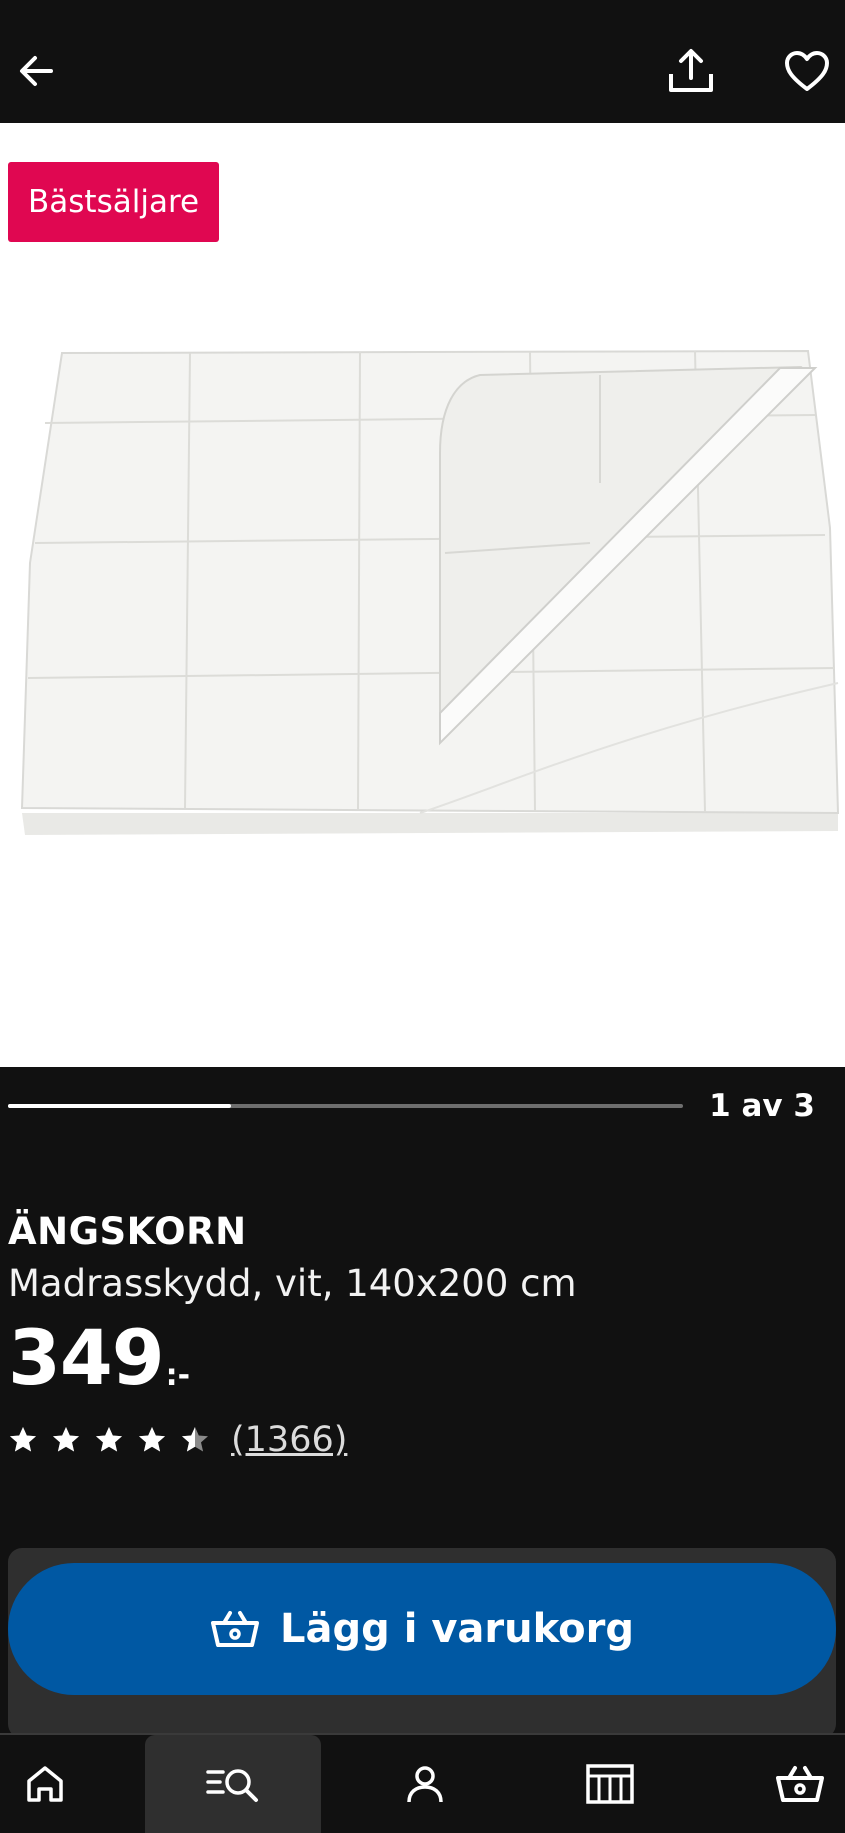 This screenshot has width=845, height=1833. I want to click on product-description: Madrasskydd, vit, 140x200 cm, so click(292, 1283).